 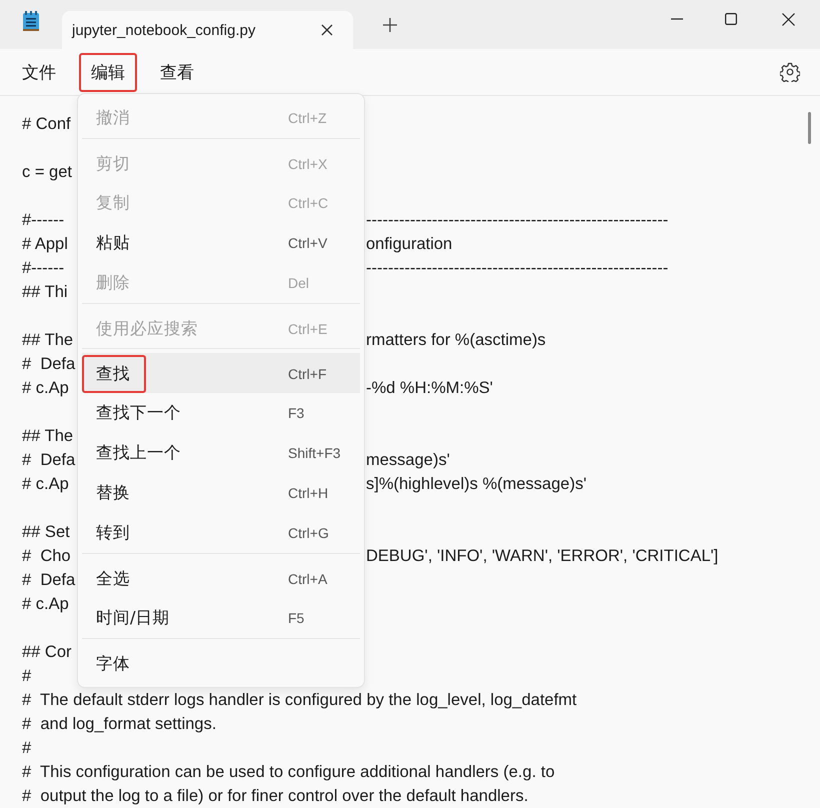 I want to click on code-line: s]%(highlevel)s %(message)s', so click(x=476, y=484).